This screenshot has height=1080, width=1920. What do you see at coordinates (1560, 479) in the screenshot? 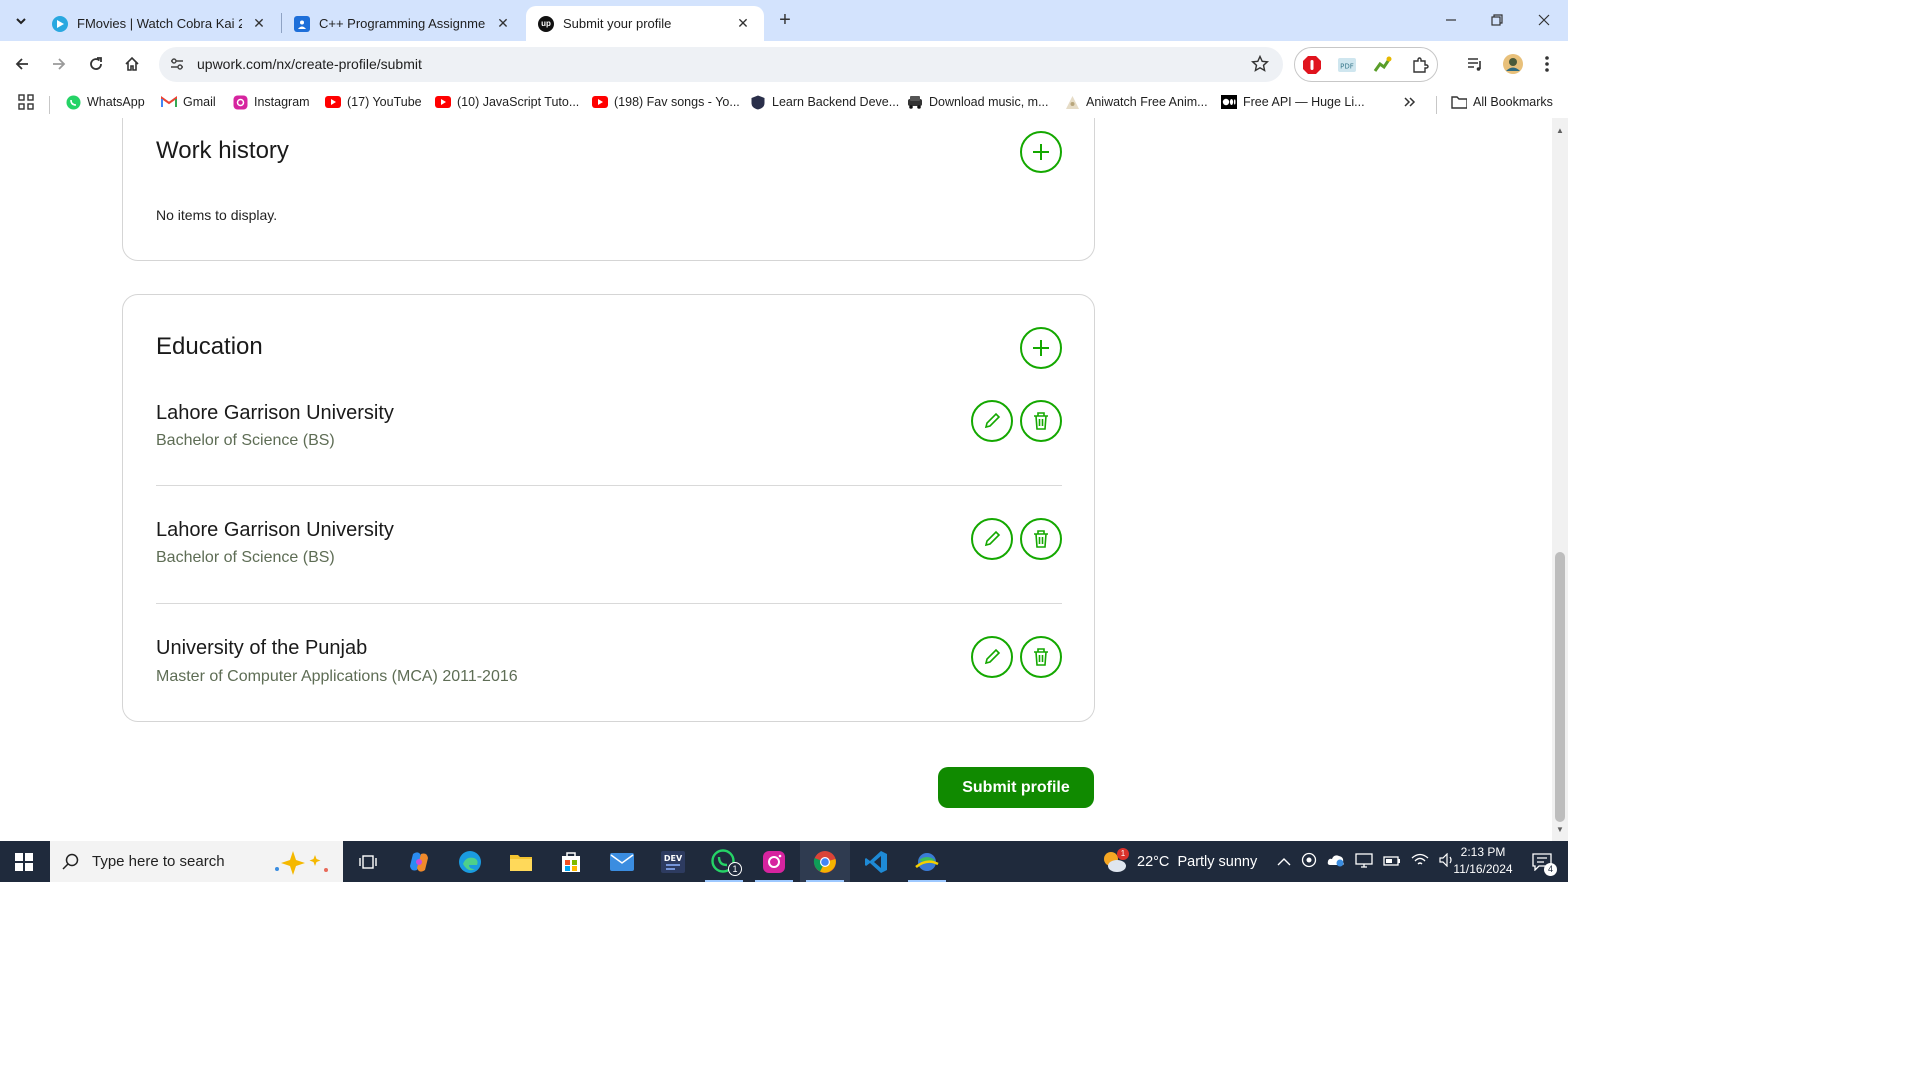
I see `page-scrollbar: ▲ ▼` at bounding box center [1560, 479].